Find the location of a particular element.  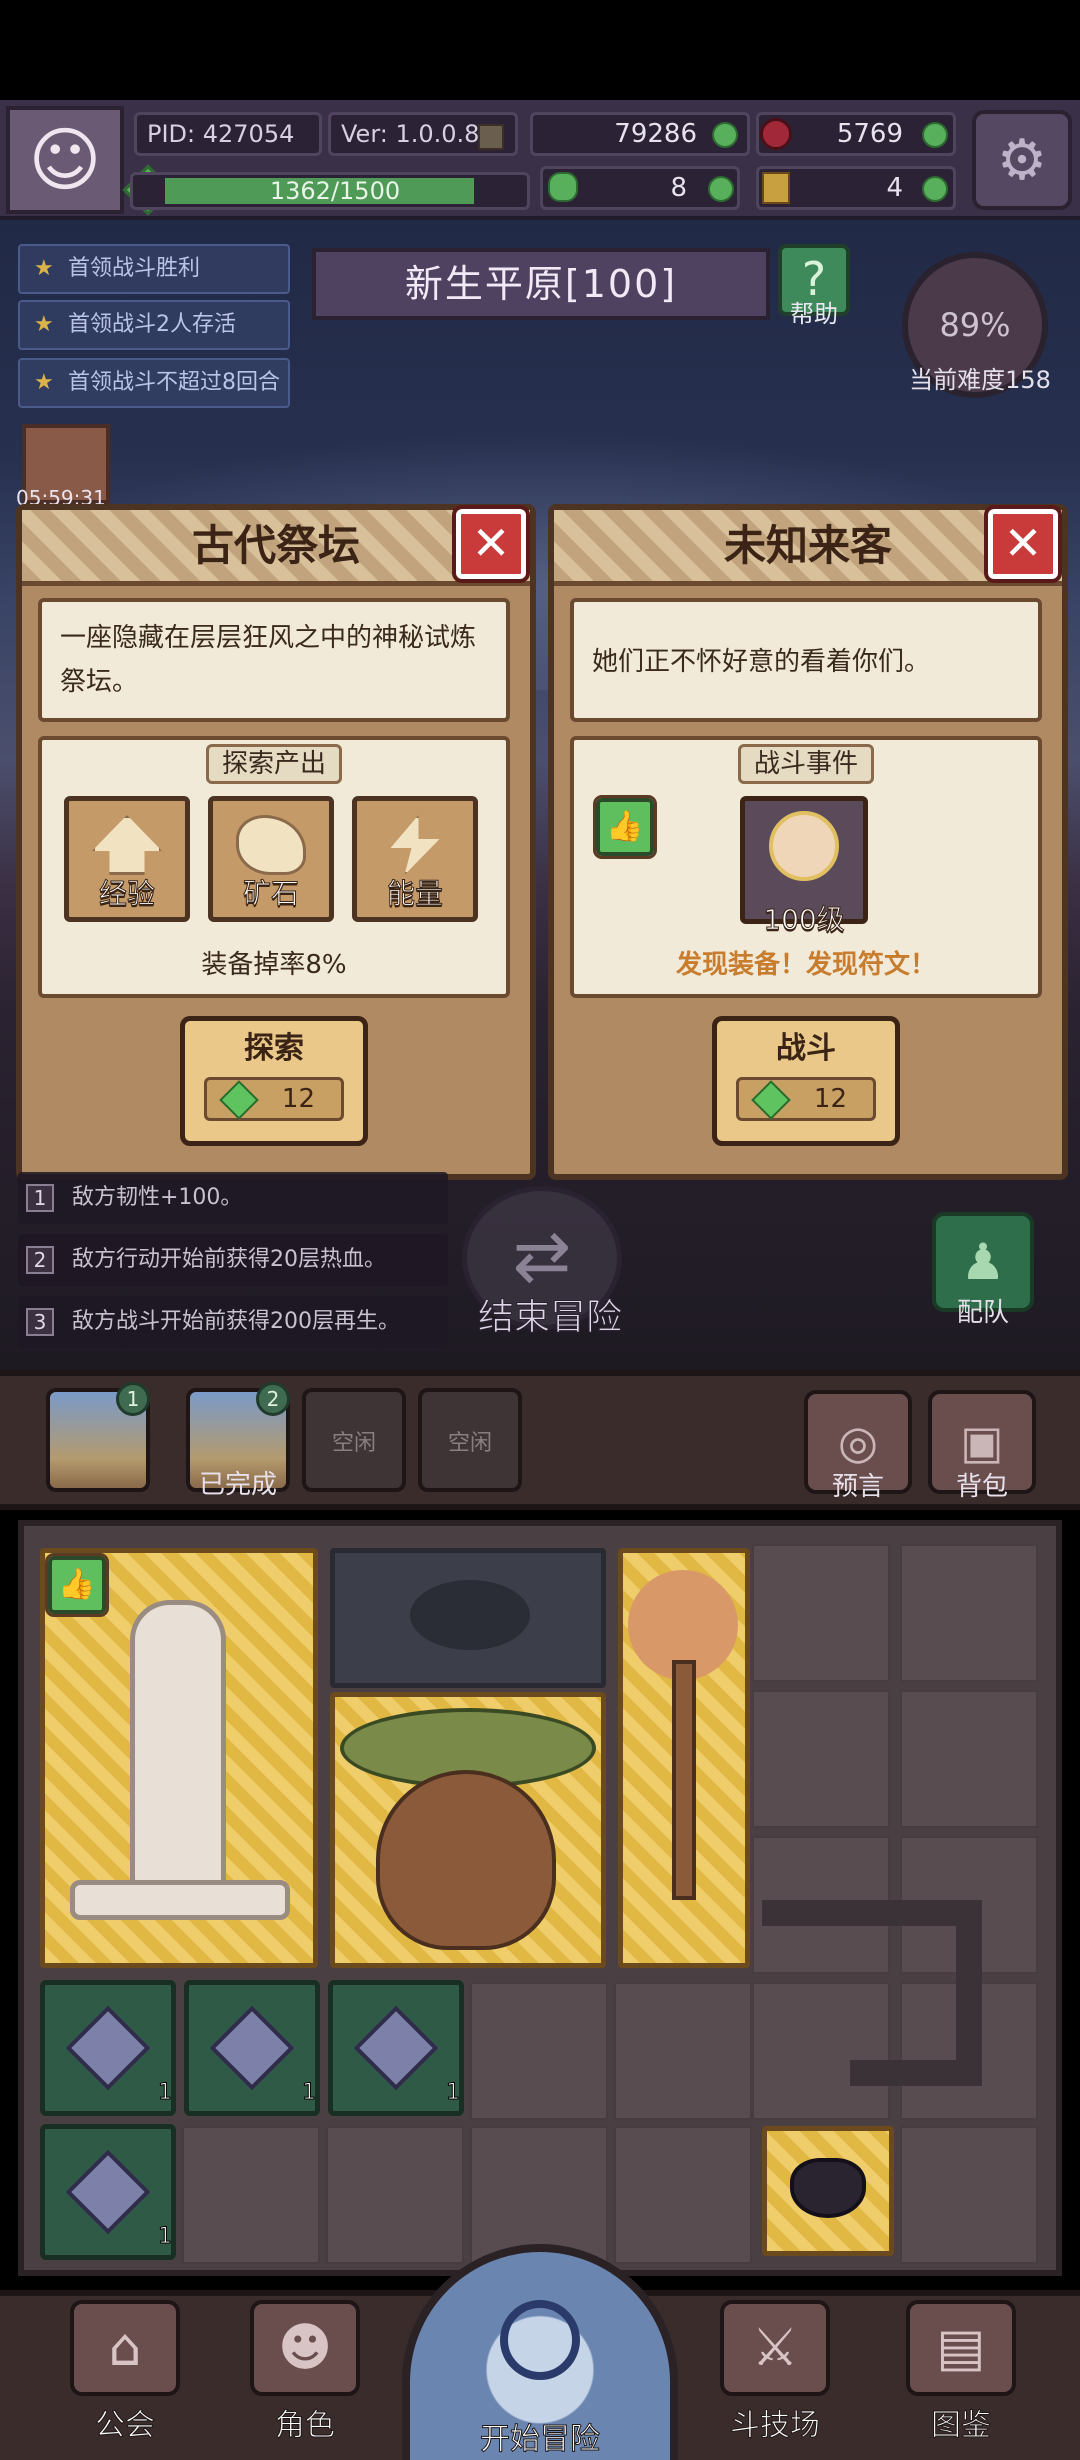

yield-energy: 能量 is located at coordinates (415, 859).